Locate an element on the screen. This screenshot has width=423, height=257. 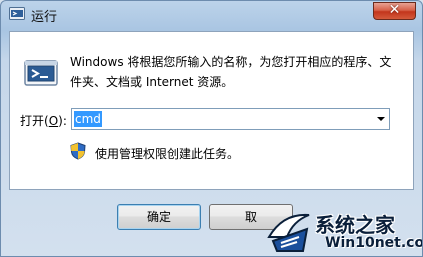
open-label-suffix: ): is located at coordinates (62, 121).